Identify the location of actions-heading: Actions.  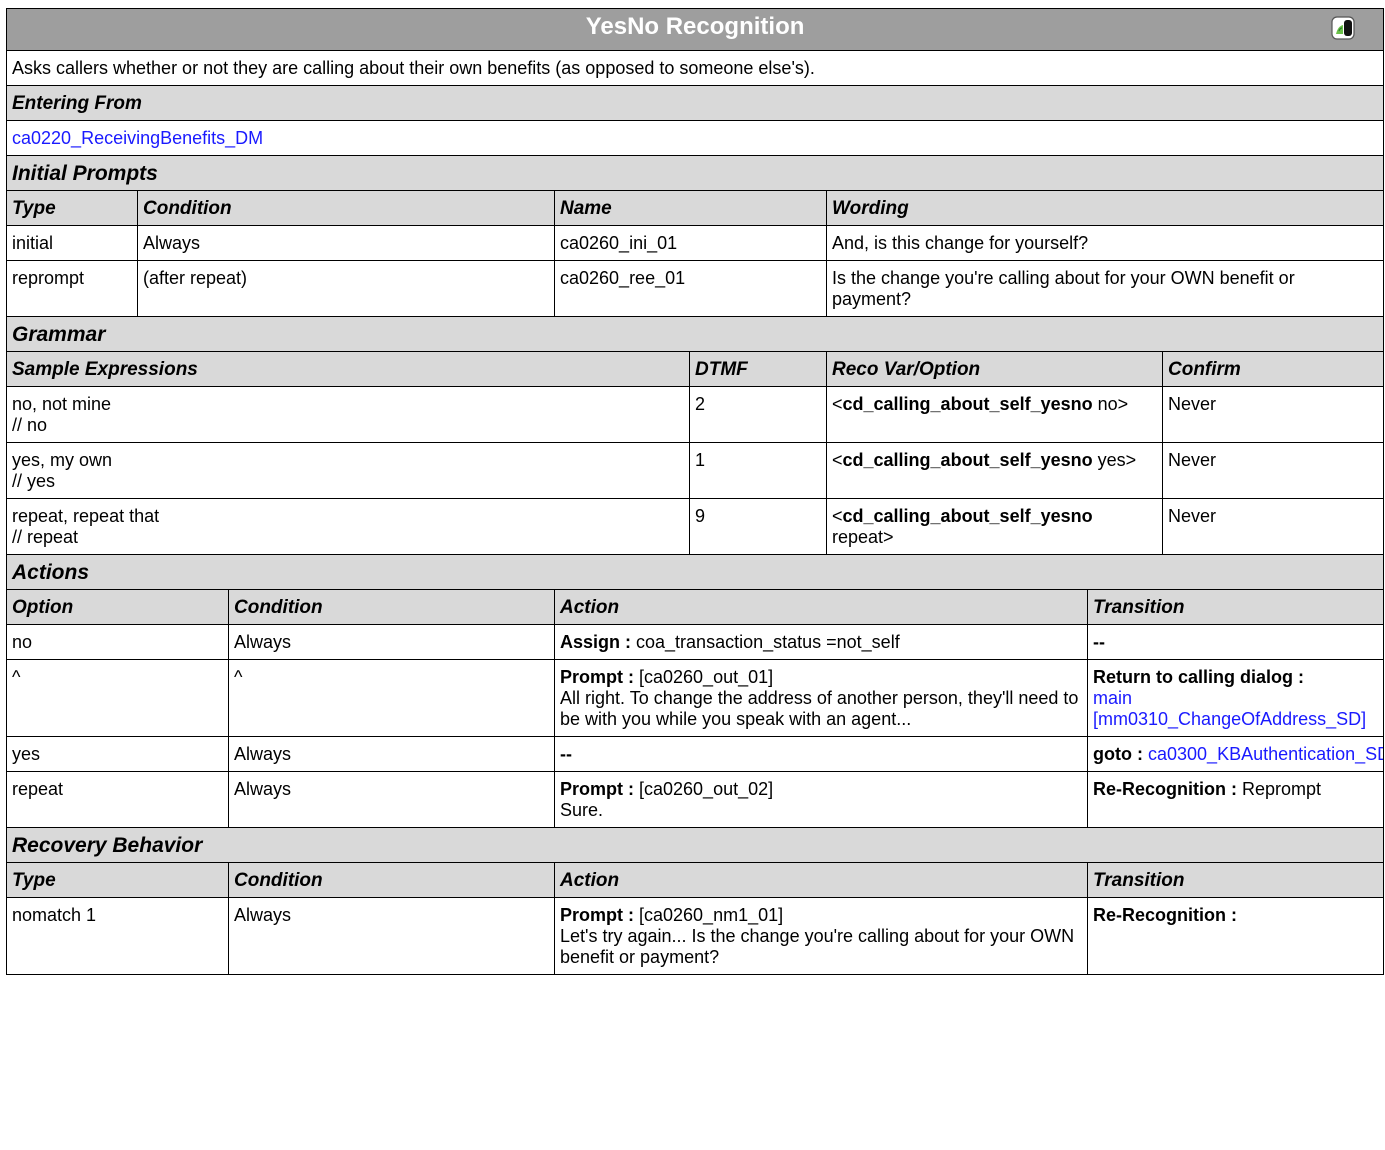
(695, 572).